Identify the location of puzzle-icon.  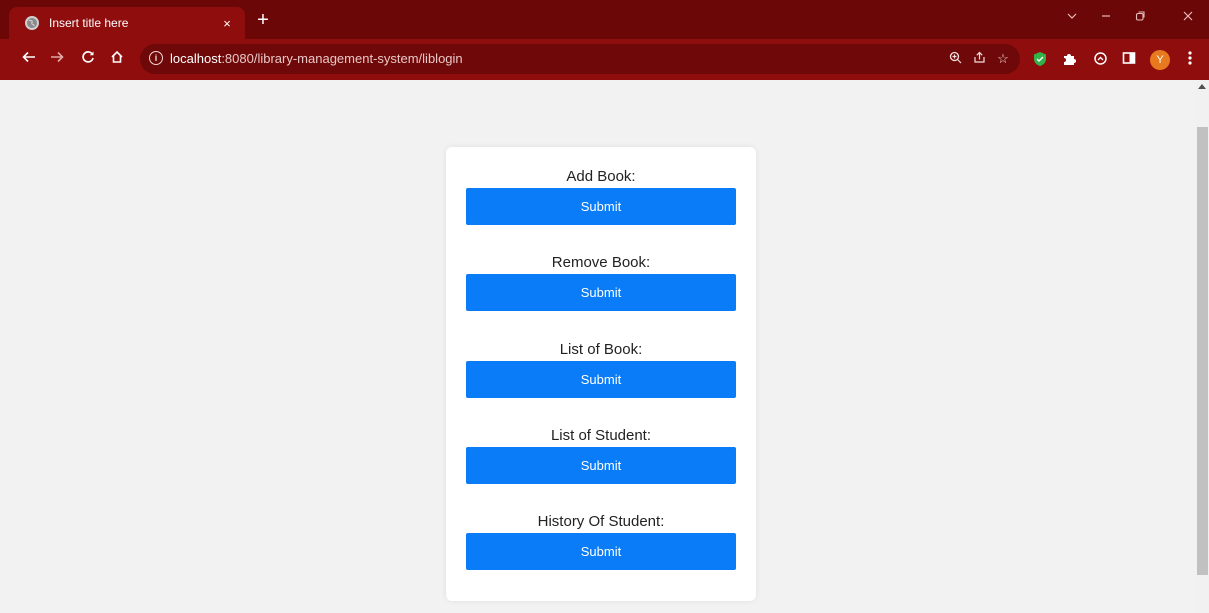
(1069, 60).